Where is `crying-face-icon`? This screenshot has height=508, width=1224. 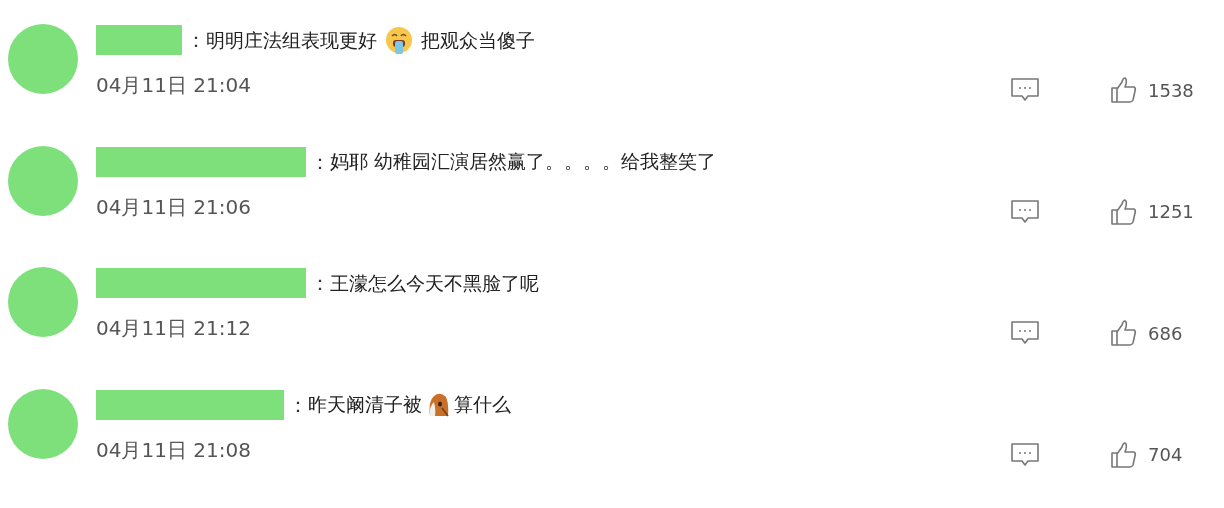 crying-face-icon is located at coordinates (399, 40).